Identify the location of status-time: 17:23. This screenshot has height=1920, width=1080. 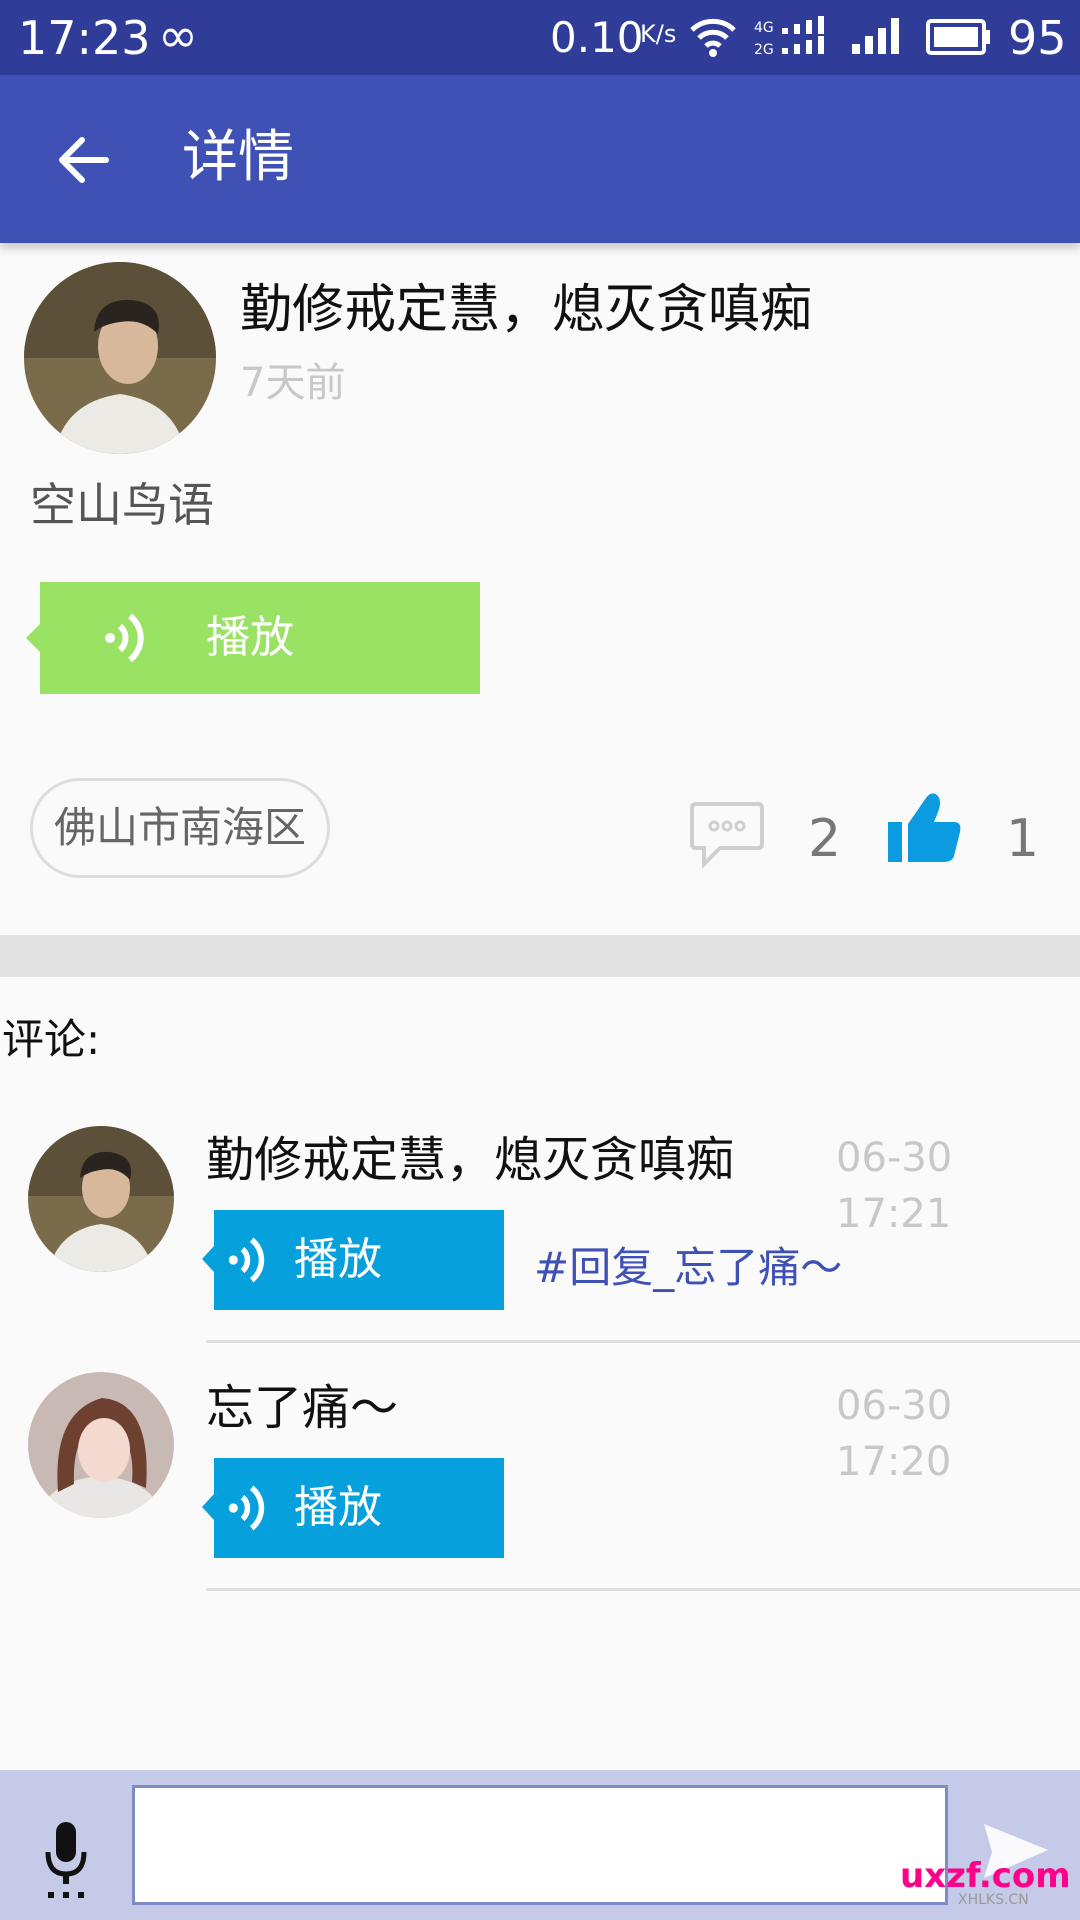
(84, 38).